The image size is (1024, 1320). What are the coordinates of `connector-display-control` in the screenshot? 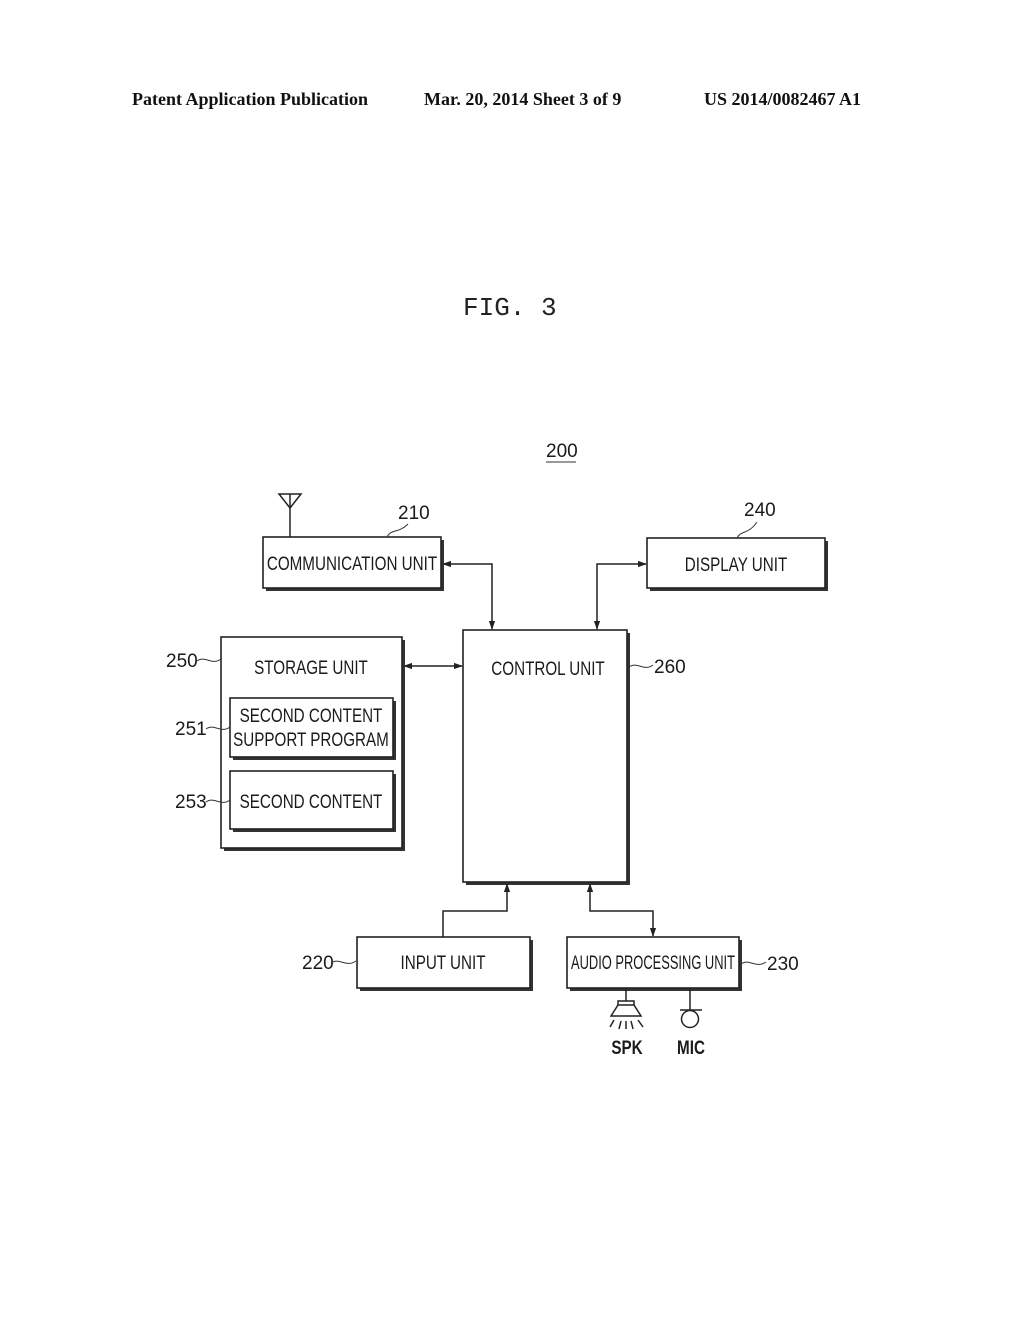 It's located at (620, 595).